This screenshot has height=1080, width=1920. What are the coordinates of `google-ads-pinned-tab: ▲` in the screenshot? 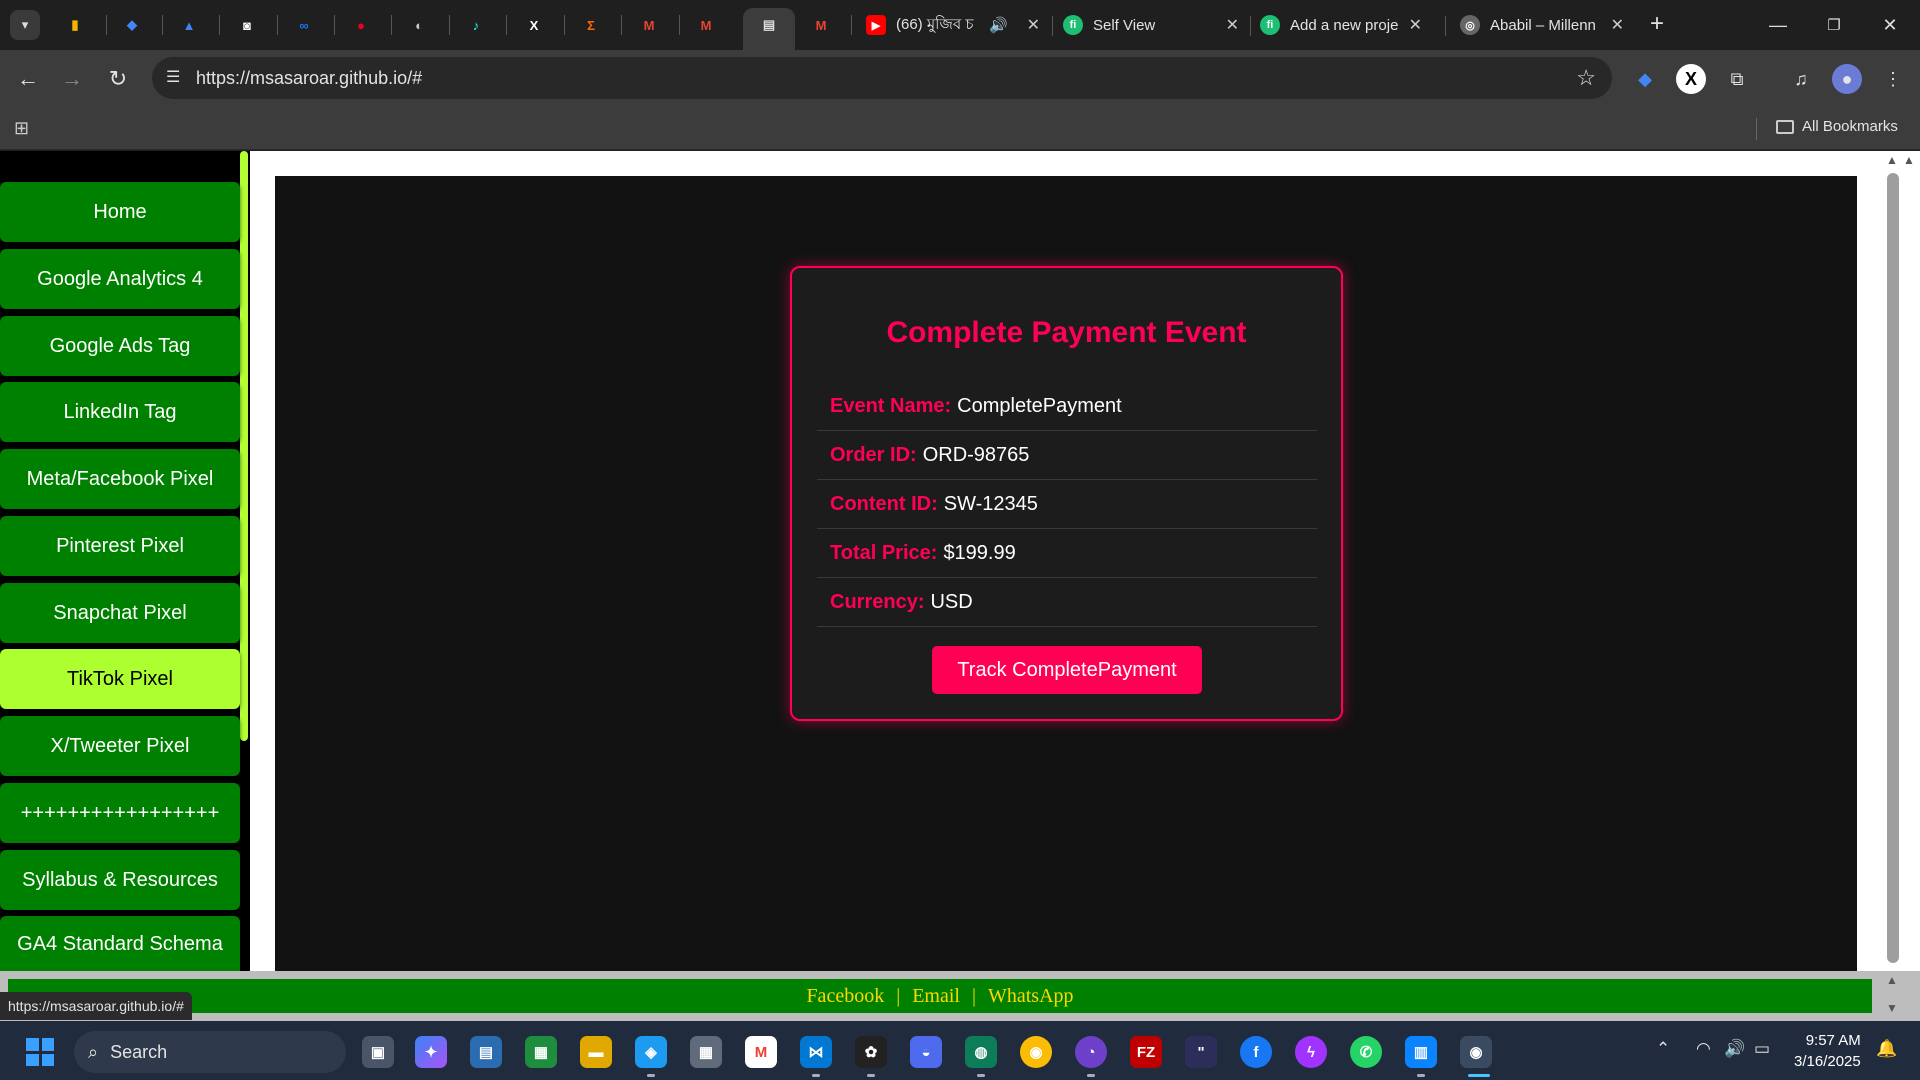 It's located at (189, 25).